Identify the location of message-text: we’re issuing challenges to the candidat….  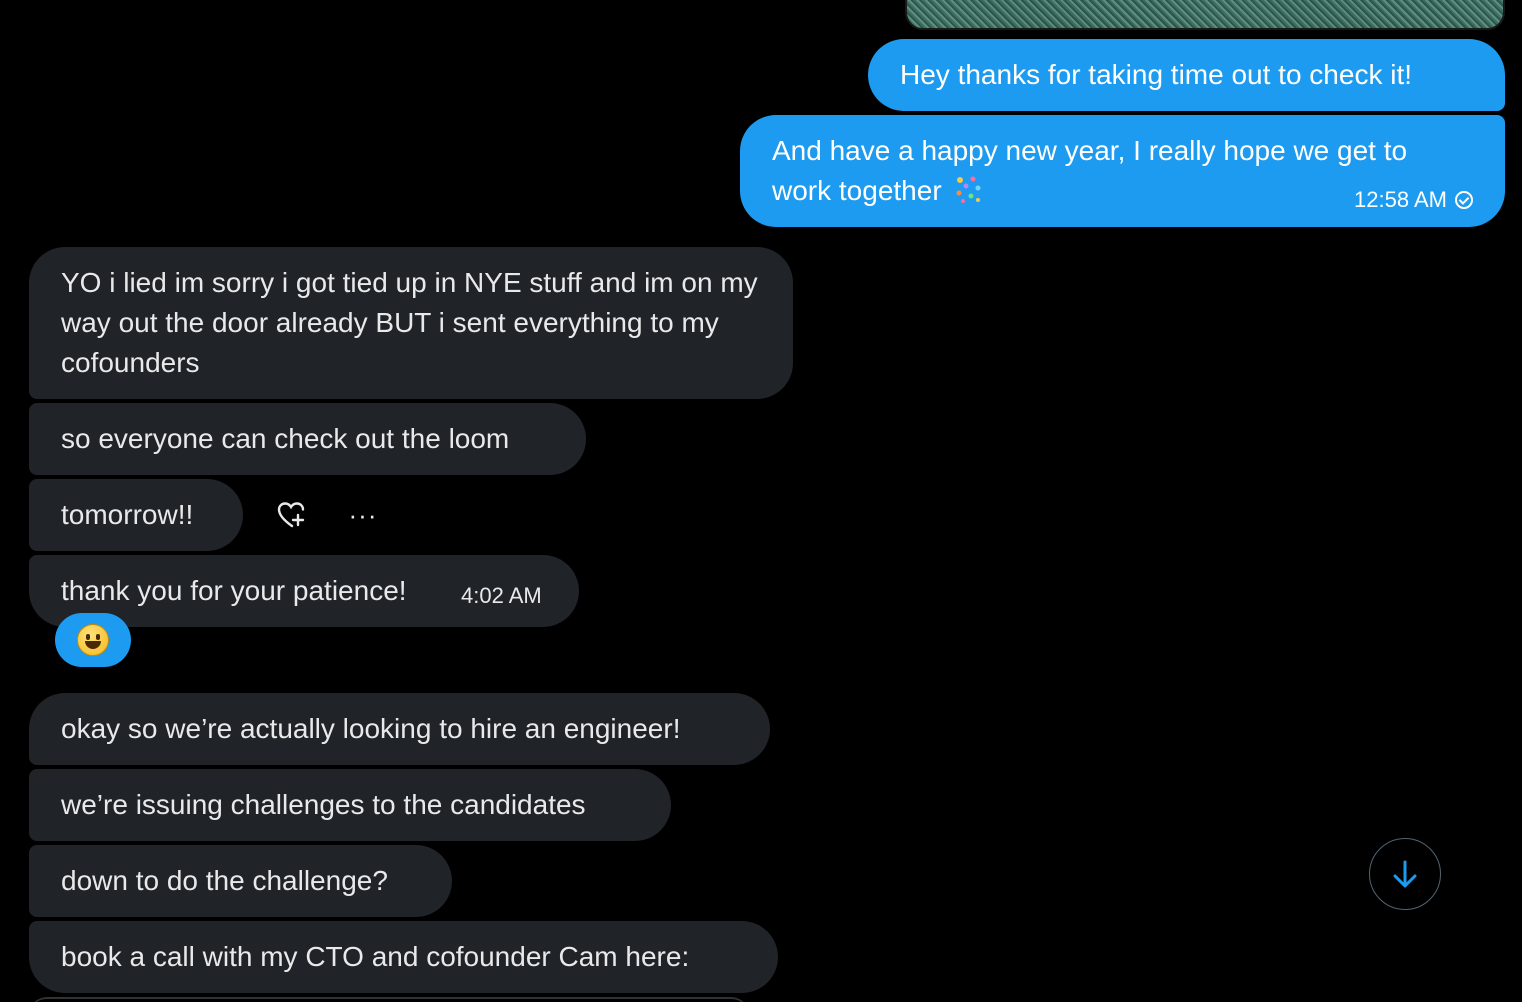
(323, 804).